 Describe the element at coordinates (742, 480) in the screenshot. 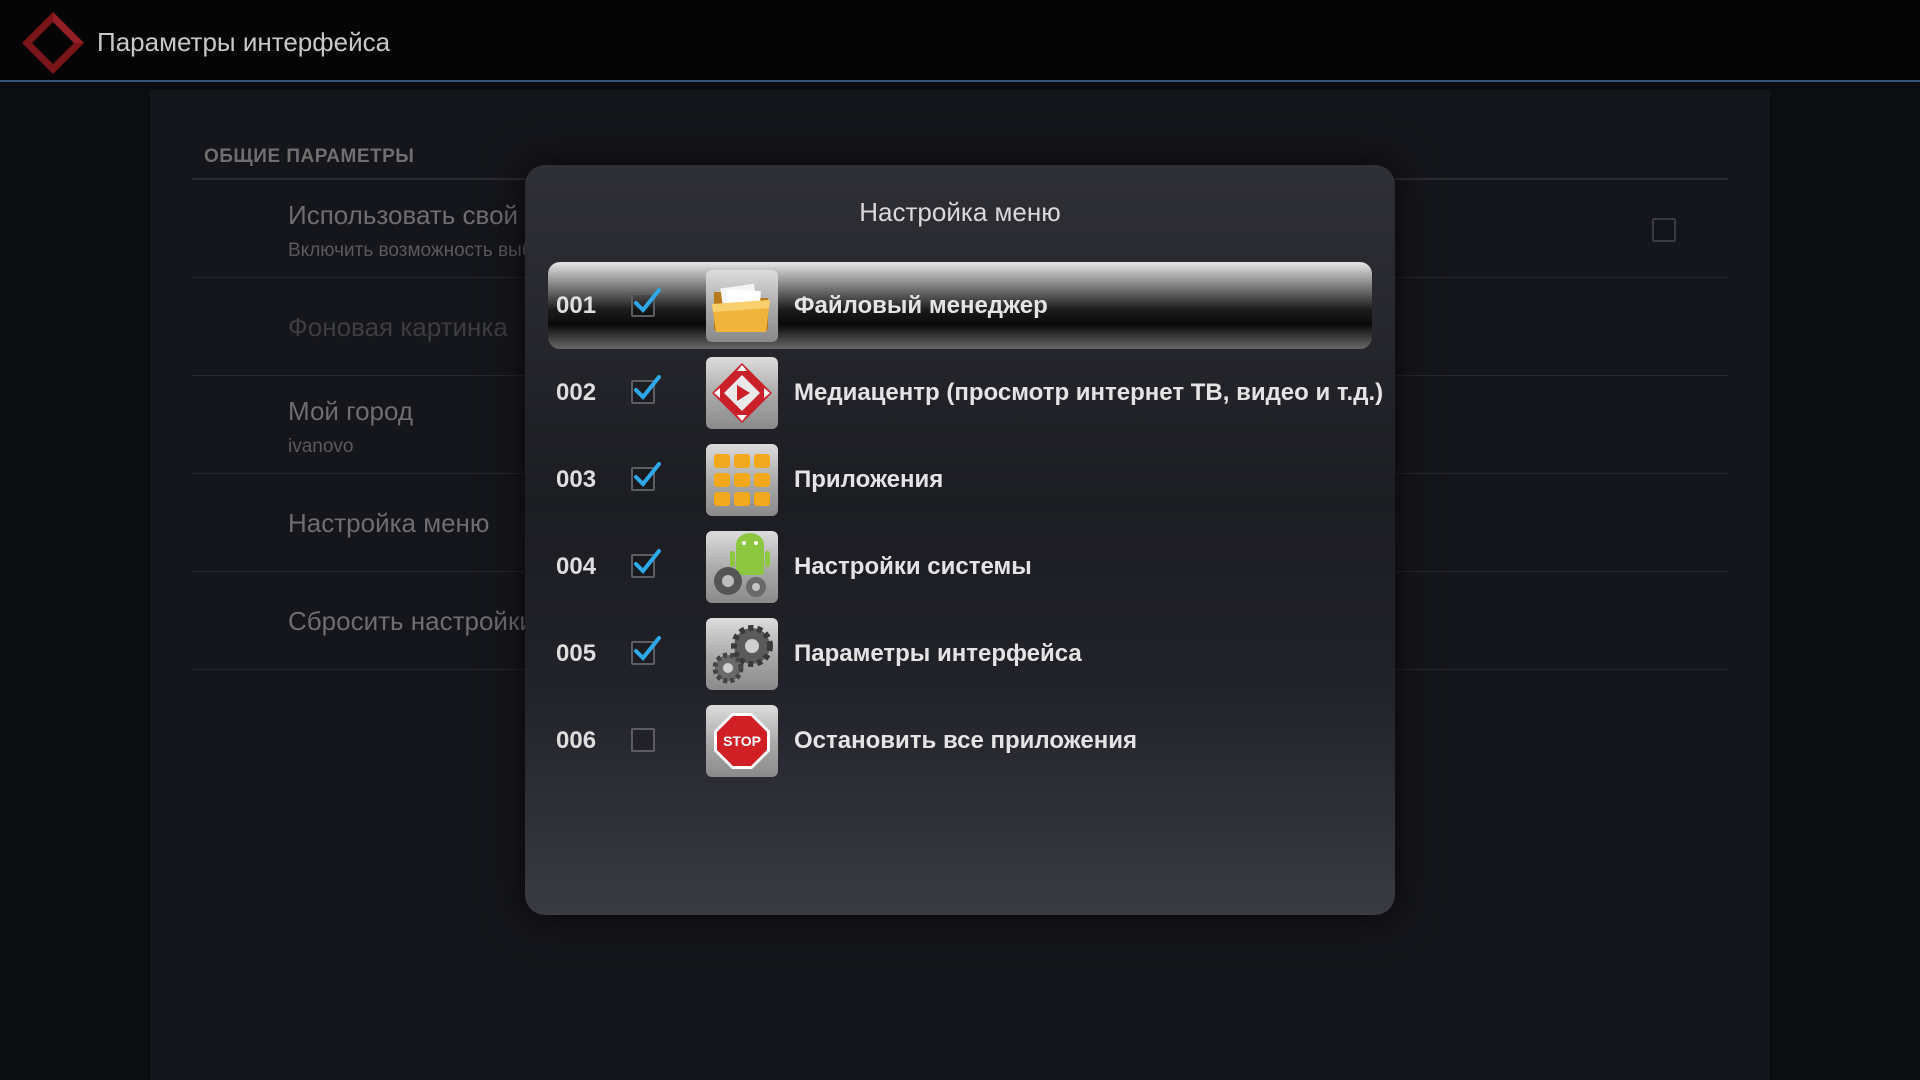

I see `apps-grid-icon` at that location.